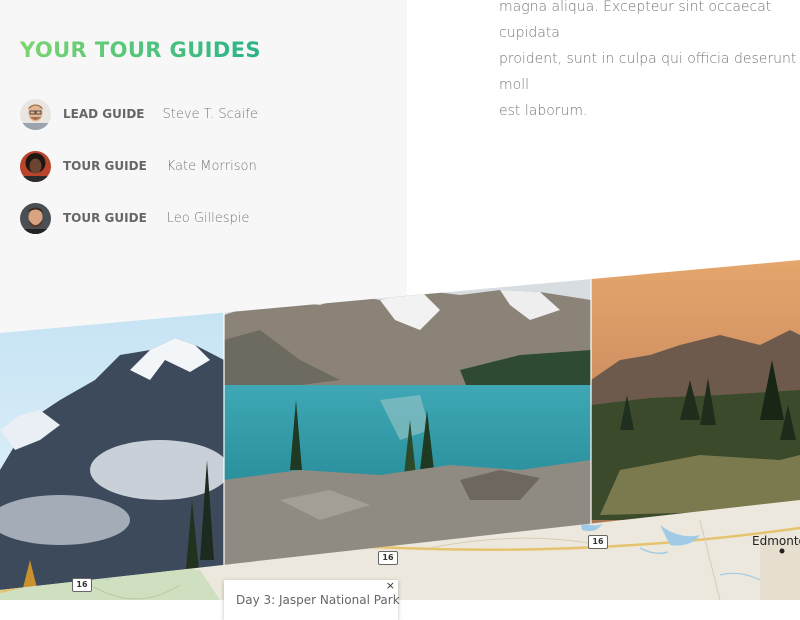 This screenshot has height=620, width=800. Describe the element at coordinates (390, 585) in the screenshot. I see `close-icon: ×` at that location.